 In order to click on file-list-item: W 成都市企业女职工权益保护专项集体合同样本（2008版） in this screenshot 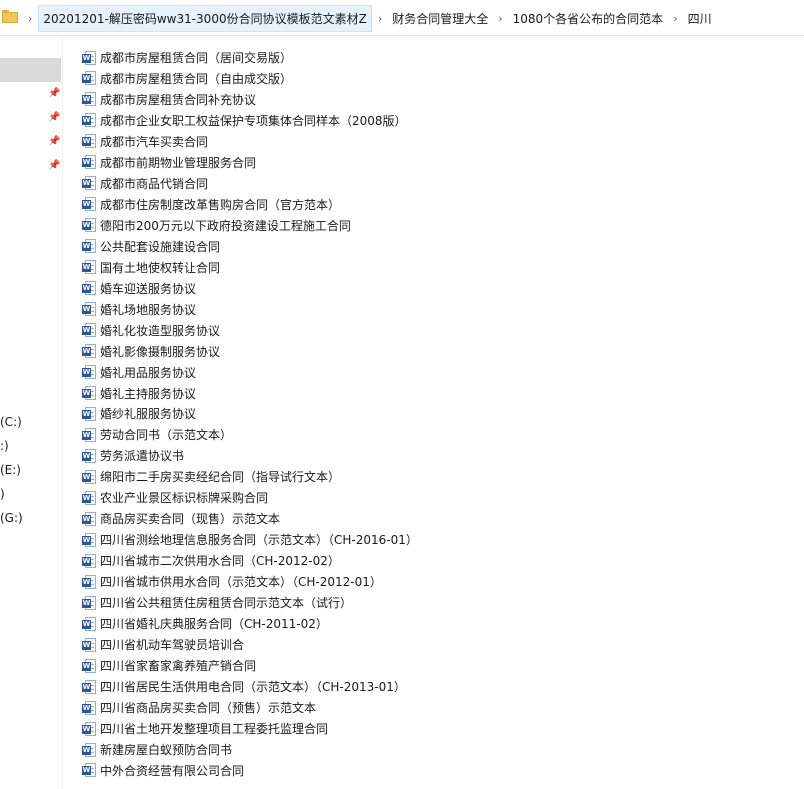, I will do `click(297, 120)`.